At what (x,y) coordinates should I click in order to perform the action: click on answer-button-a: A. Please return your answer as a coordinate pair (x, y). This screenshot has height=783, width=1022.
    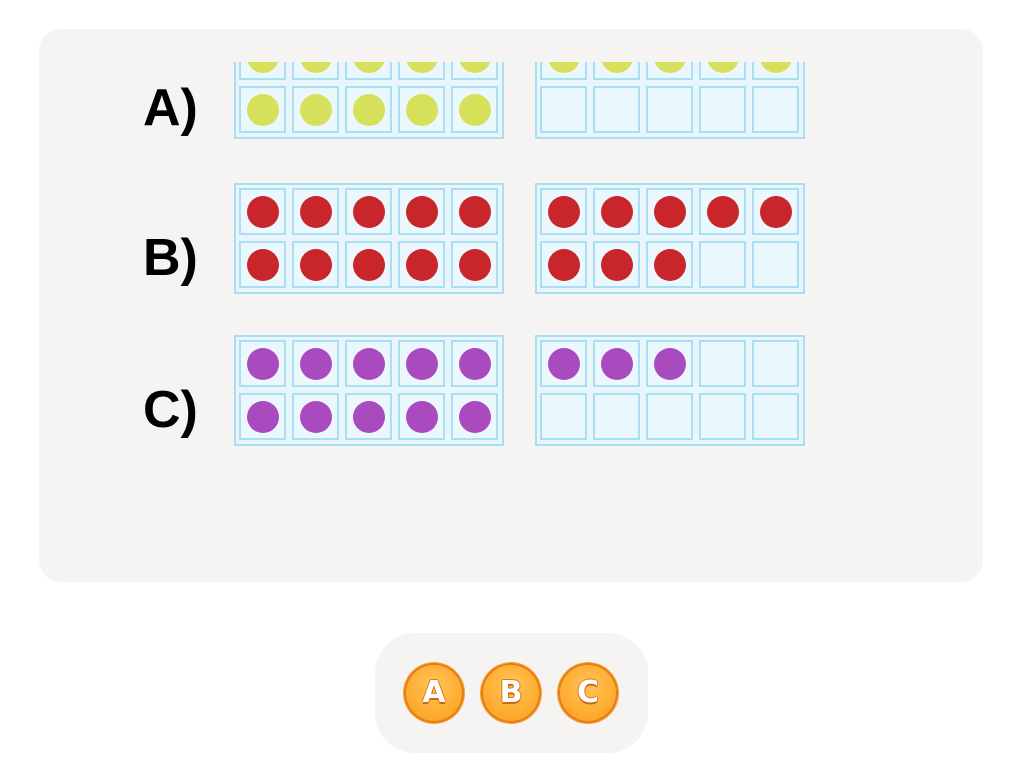
    Looking at the image, I should click on (434, 693).